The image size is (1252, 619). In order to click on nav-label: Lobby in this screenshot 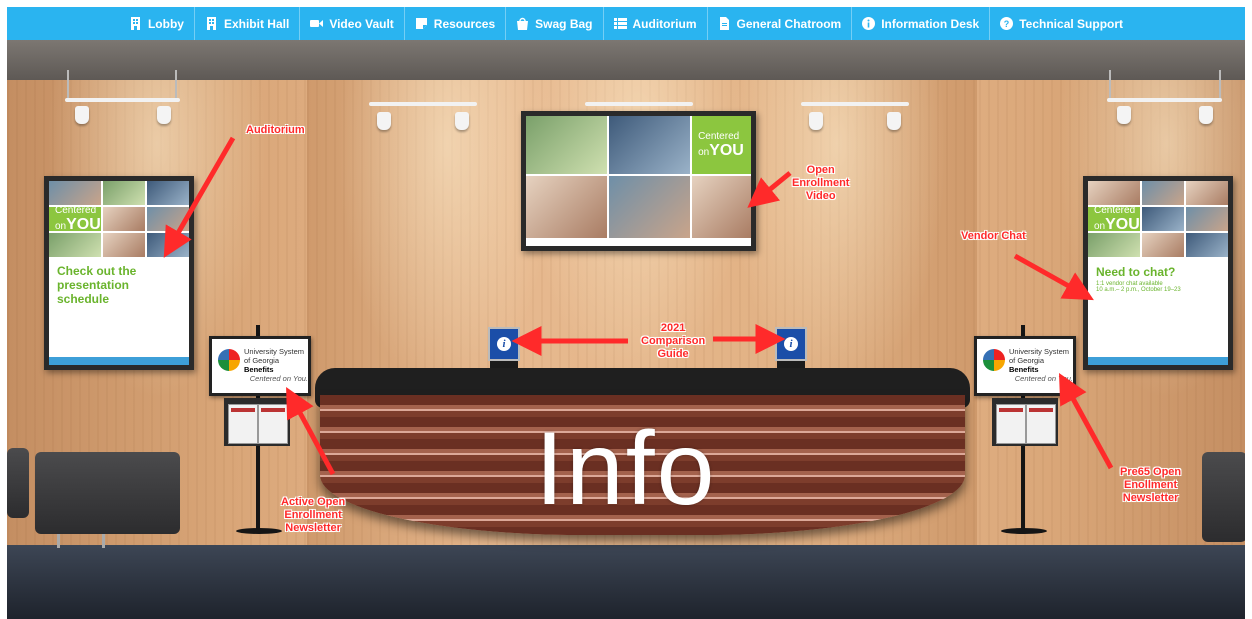, I will do `click(165, 23)`.